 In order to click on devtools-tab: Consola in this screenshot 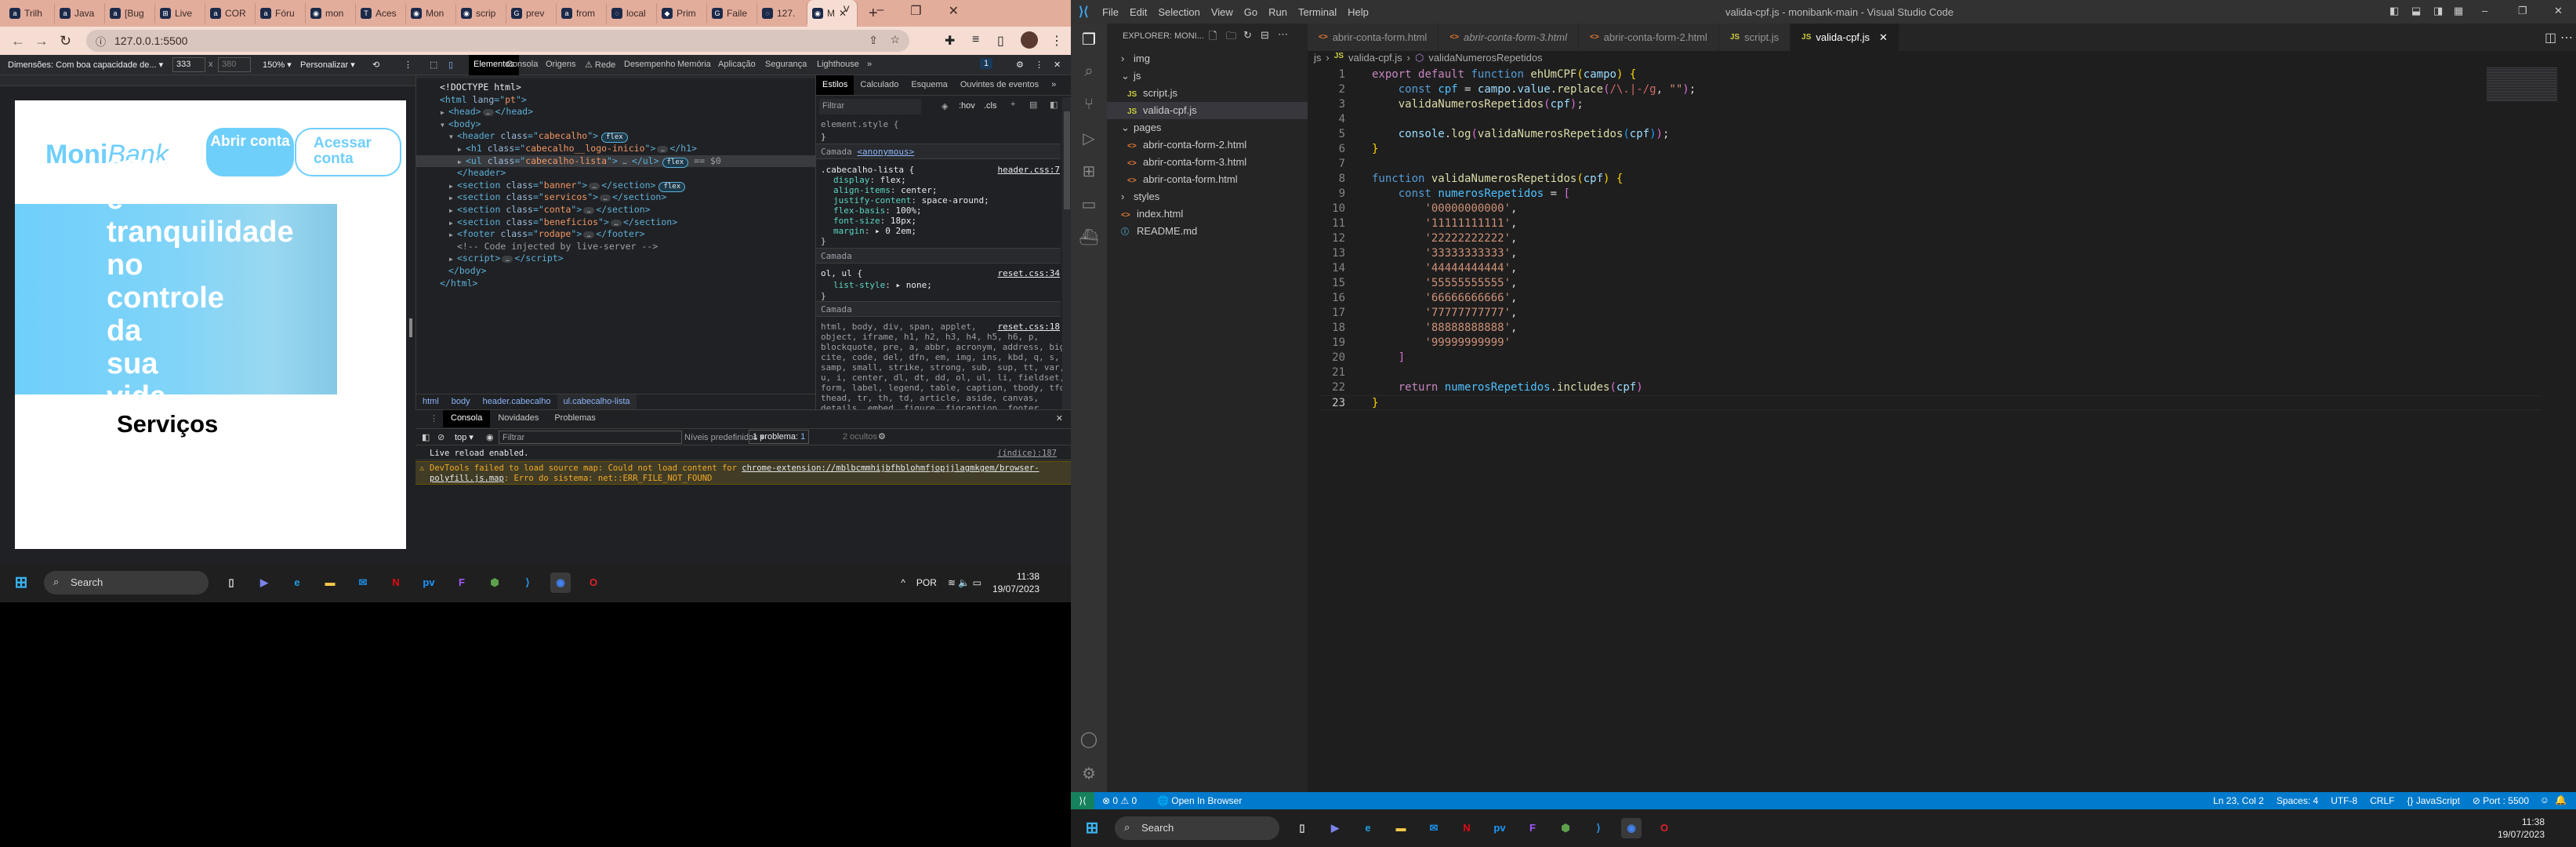, I will do `click(522, 65)`.